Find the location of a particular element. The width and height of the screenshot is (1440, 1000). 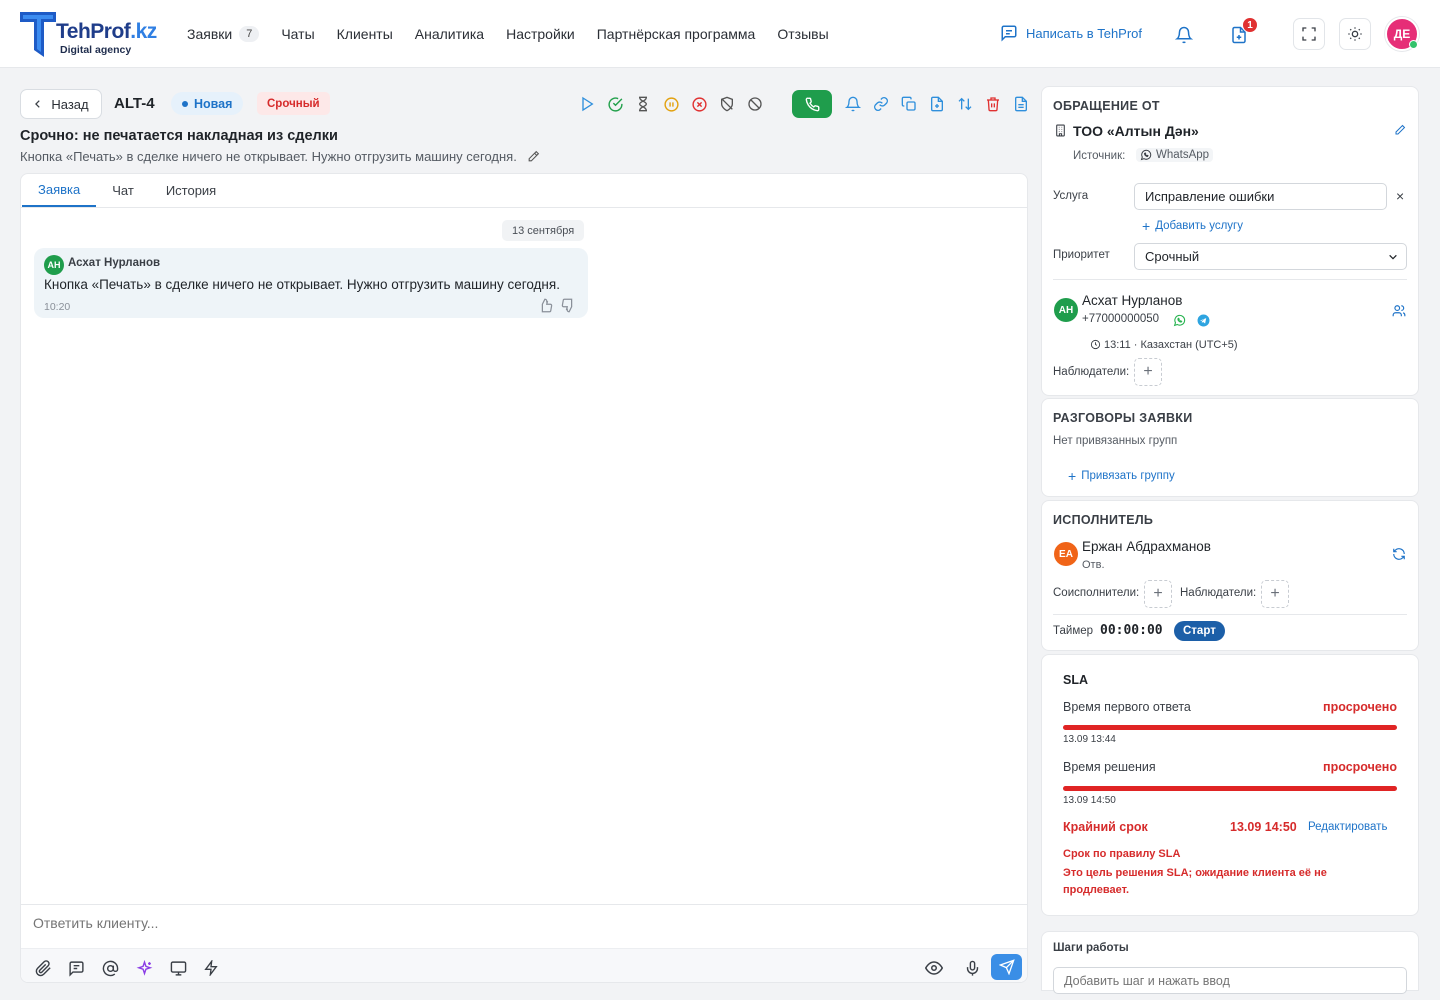

user-avatar: ДЕ is located at coordinates (1402, 34).